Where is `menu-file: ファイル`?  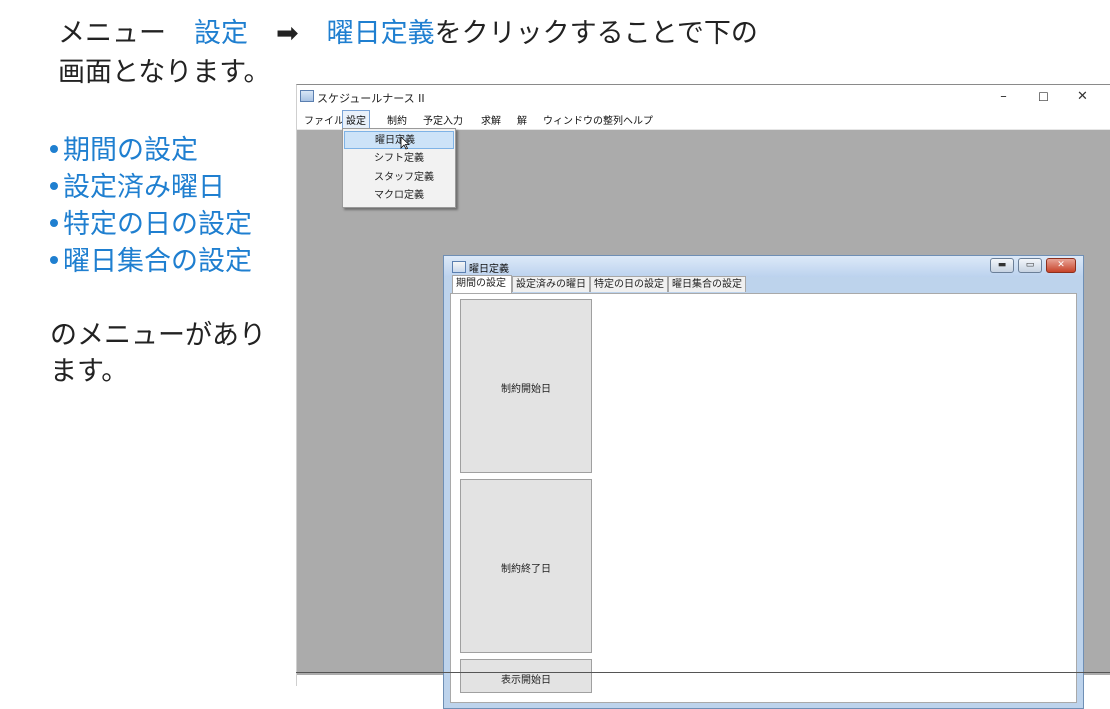 menu-file: ファイル is located at coordinates (324, 119).